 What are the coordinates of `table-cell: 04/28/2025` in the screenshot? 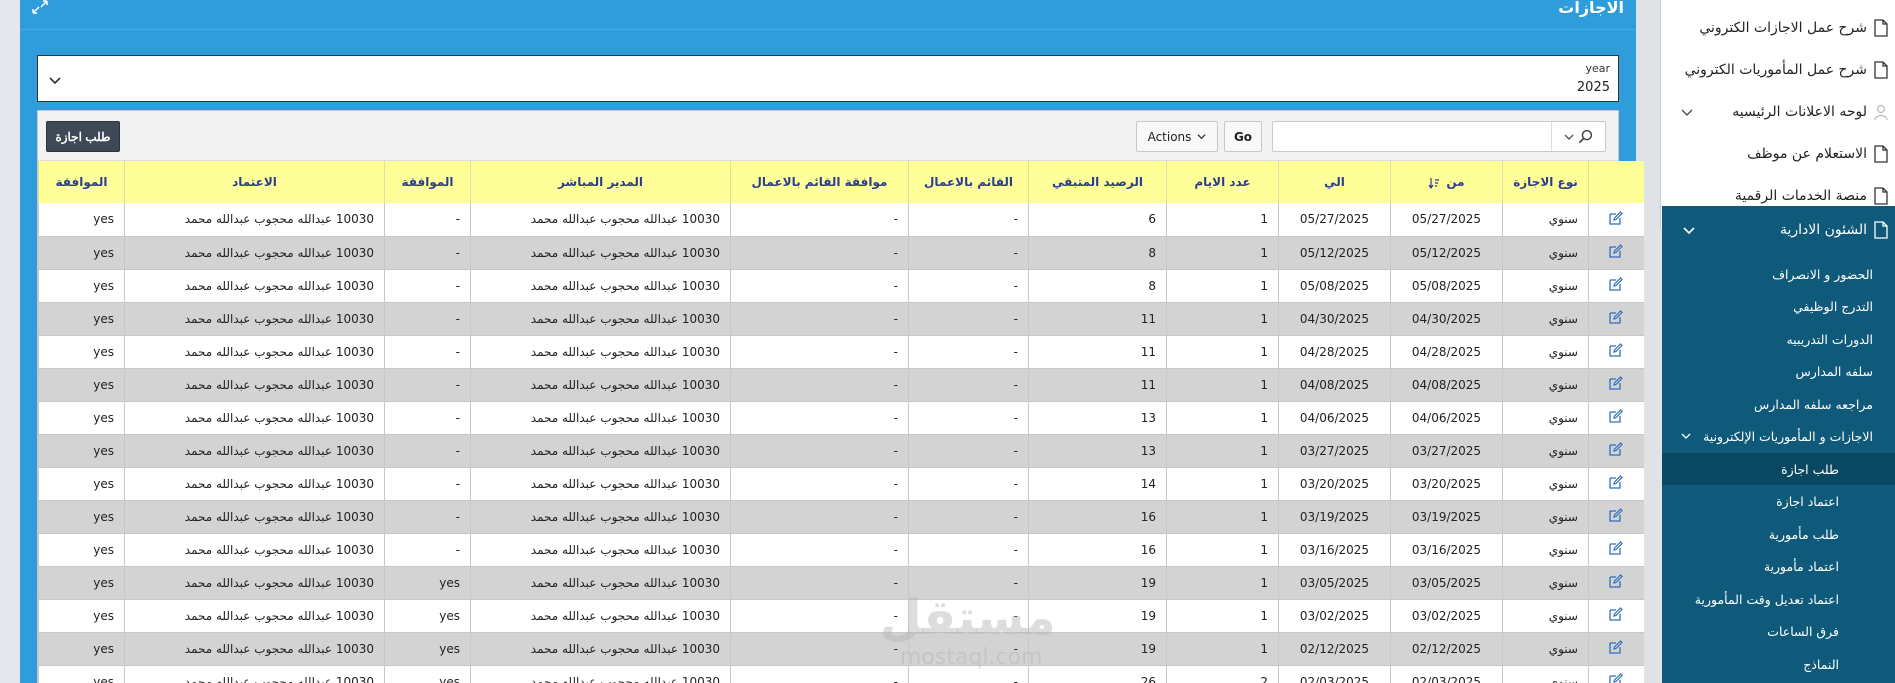 It's located at (1446, 352).